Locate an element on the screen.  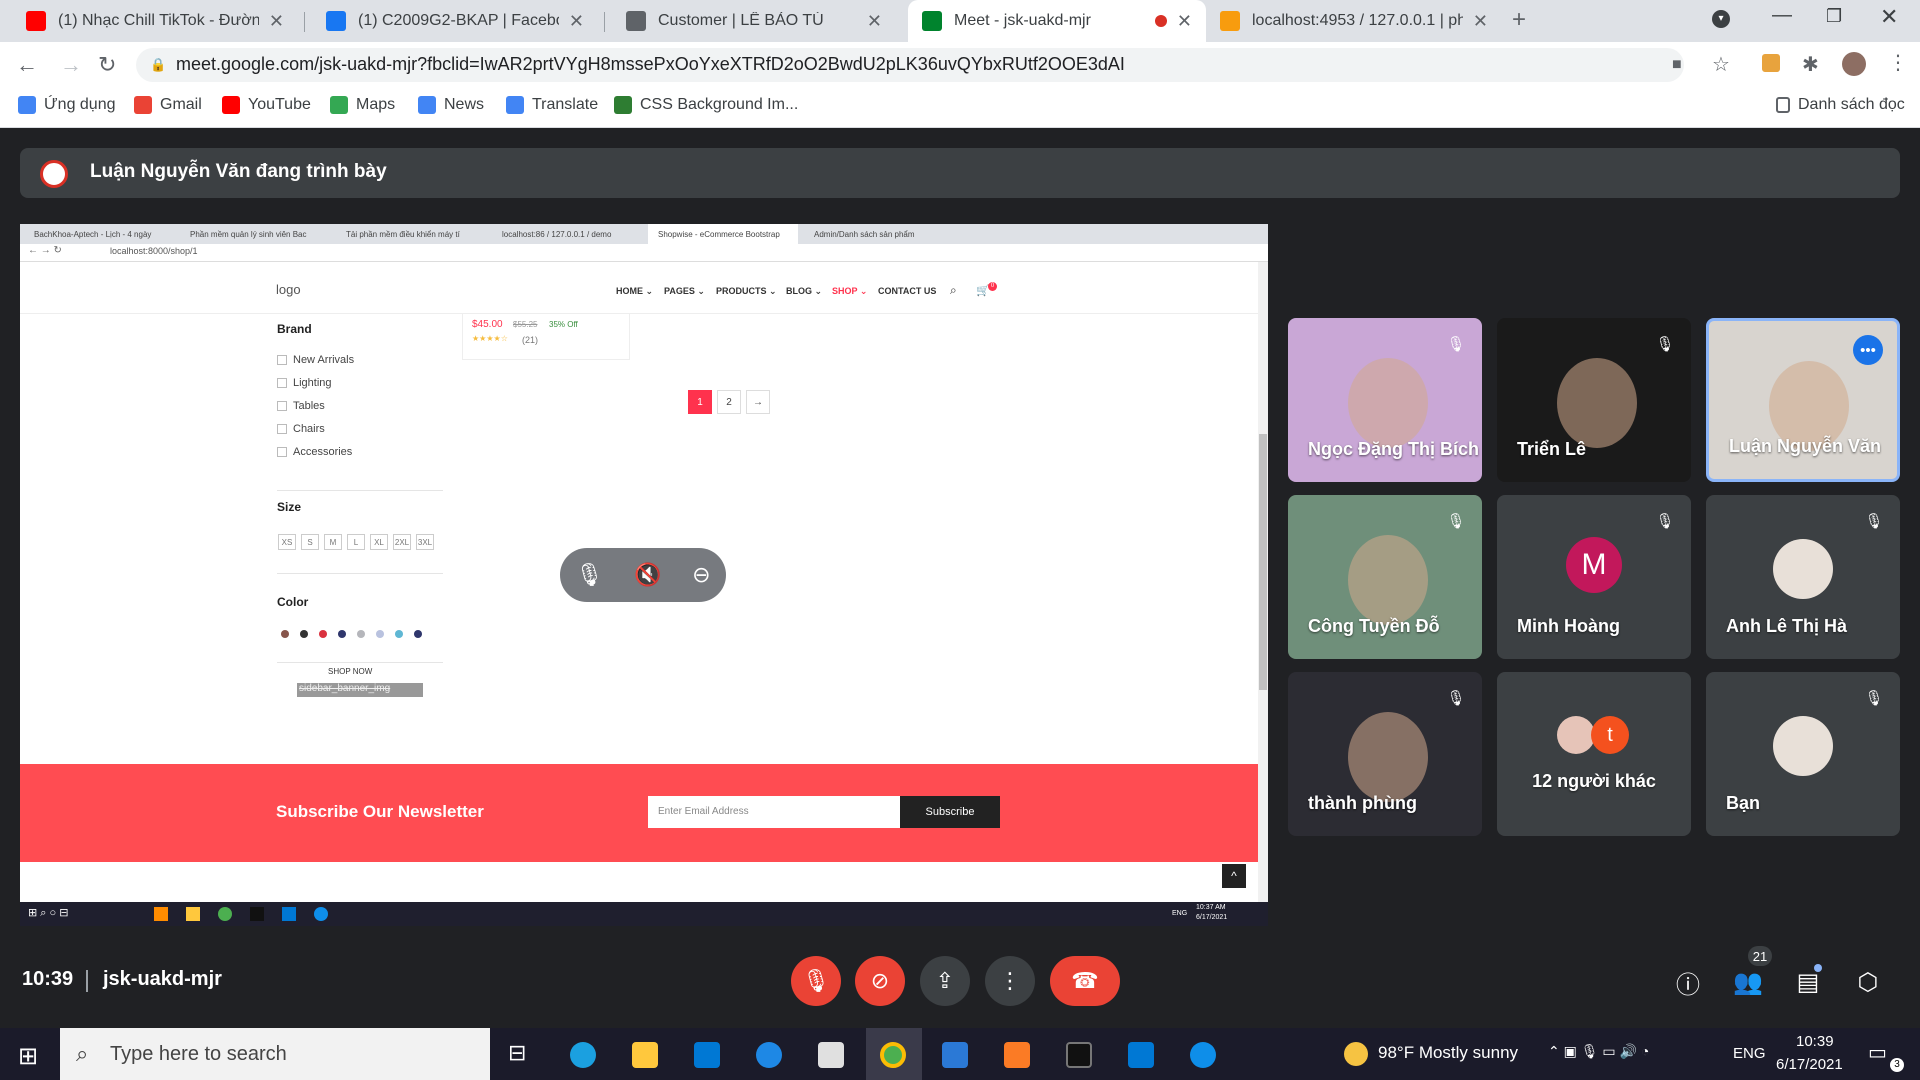
bookmark-item: Gmail is located at coordinates (168, 105).